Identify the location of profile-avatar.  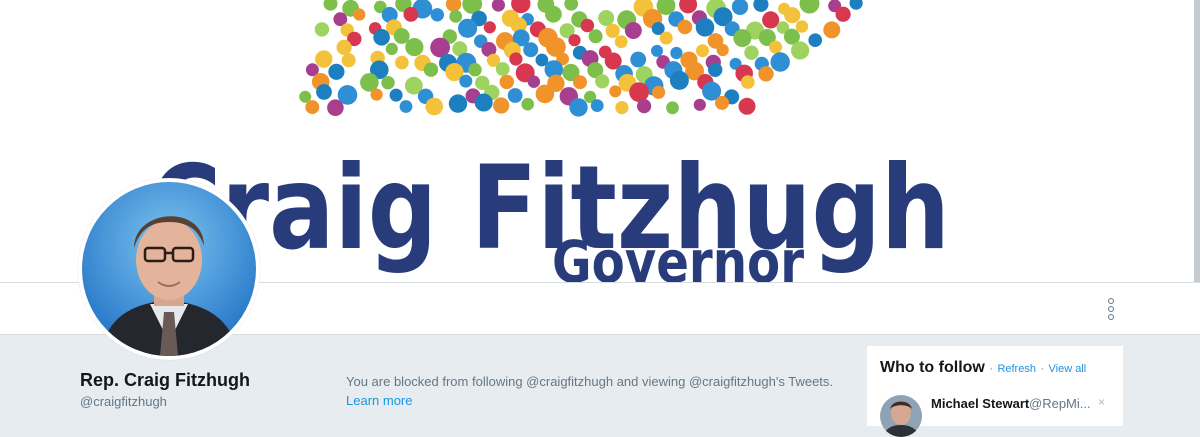
(169, 269).